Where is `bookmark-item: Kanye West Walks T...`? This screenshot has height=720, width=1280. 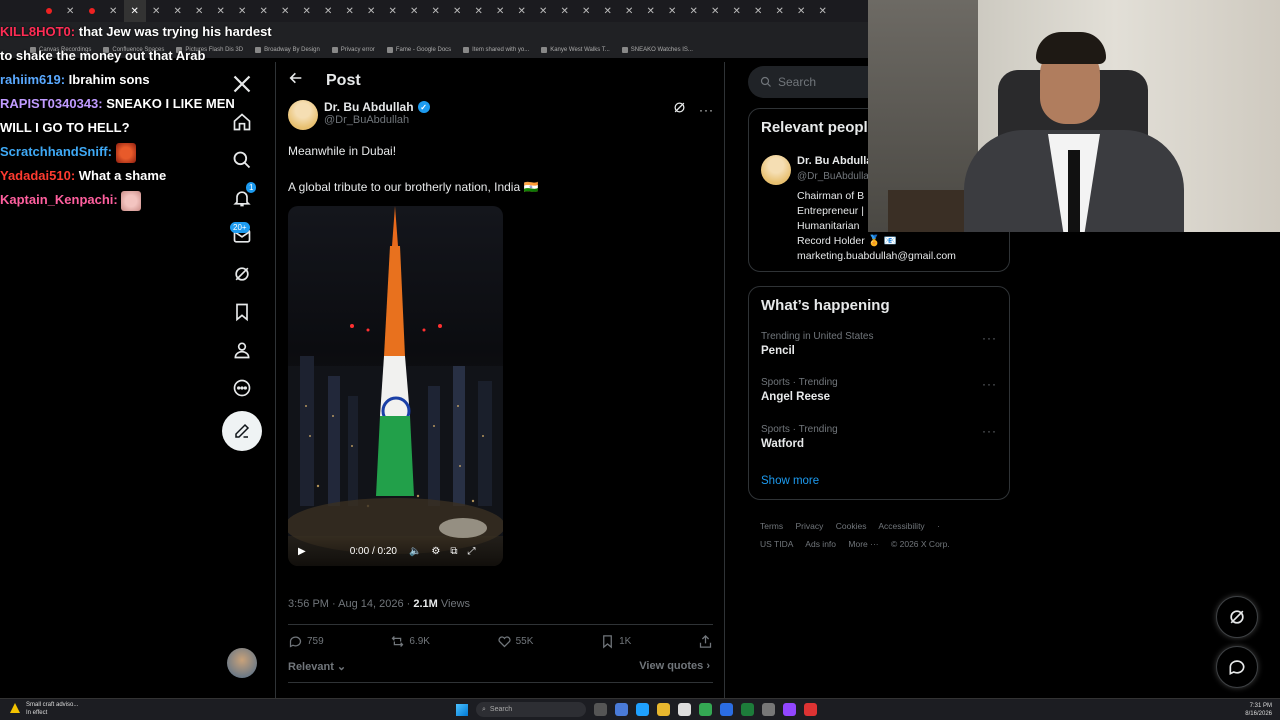
bookmark-item: Kanye West Walks T... is located at coordinates (575, 50).